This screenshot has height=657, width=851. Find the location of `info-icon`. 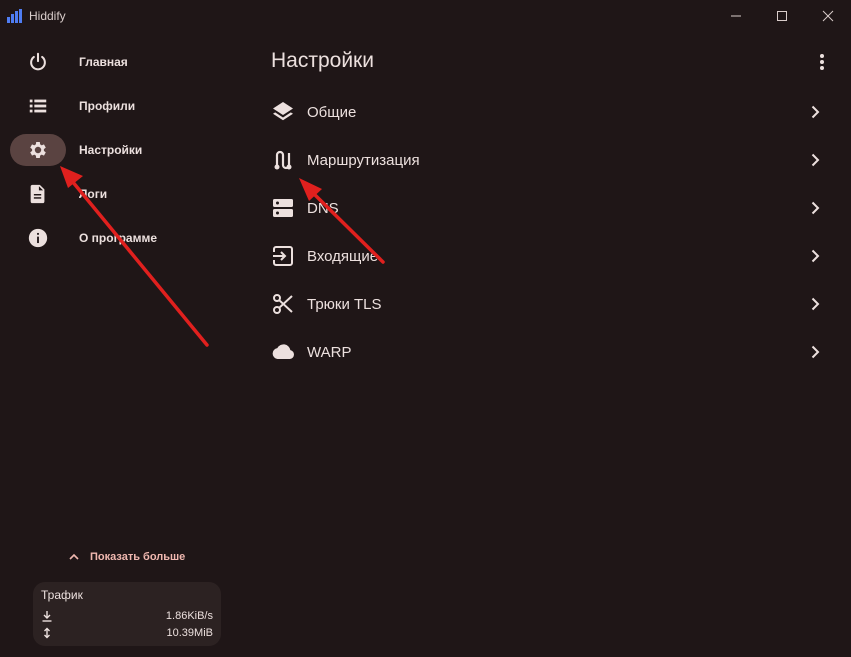

info-icon is located at coordinates (38, 238).